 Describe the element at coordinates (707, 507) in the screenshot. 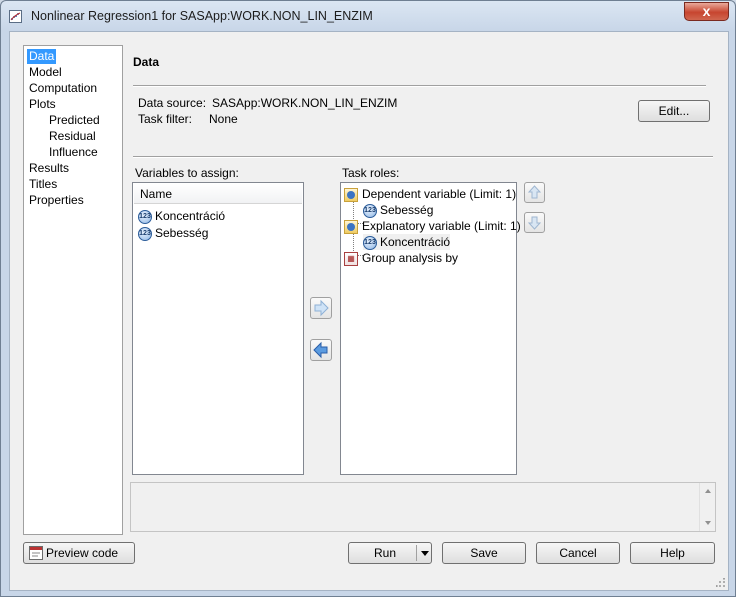

I see `scrollbar` at that location.